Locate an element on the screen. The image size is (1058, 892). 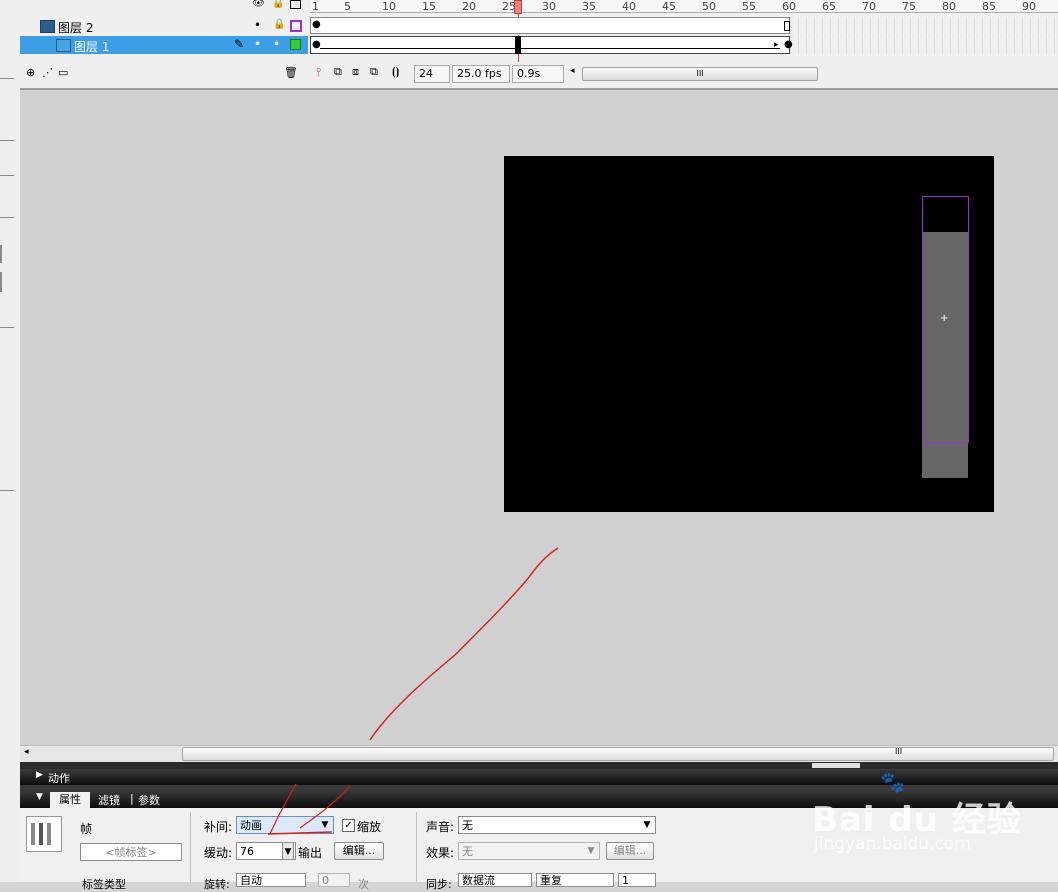
onion-skin-icon: ⧉ is located at coordinates (338, 72).